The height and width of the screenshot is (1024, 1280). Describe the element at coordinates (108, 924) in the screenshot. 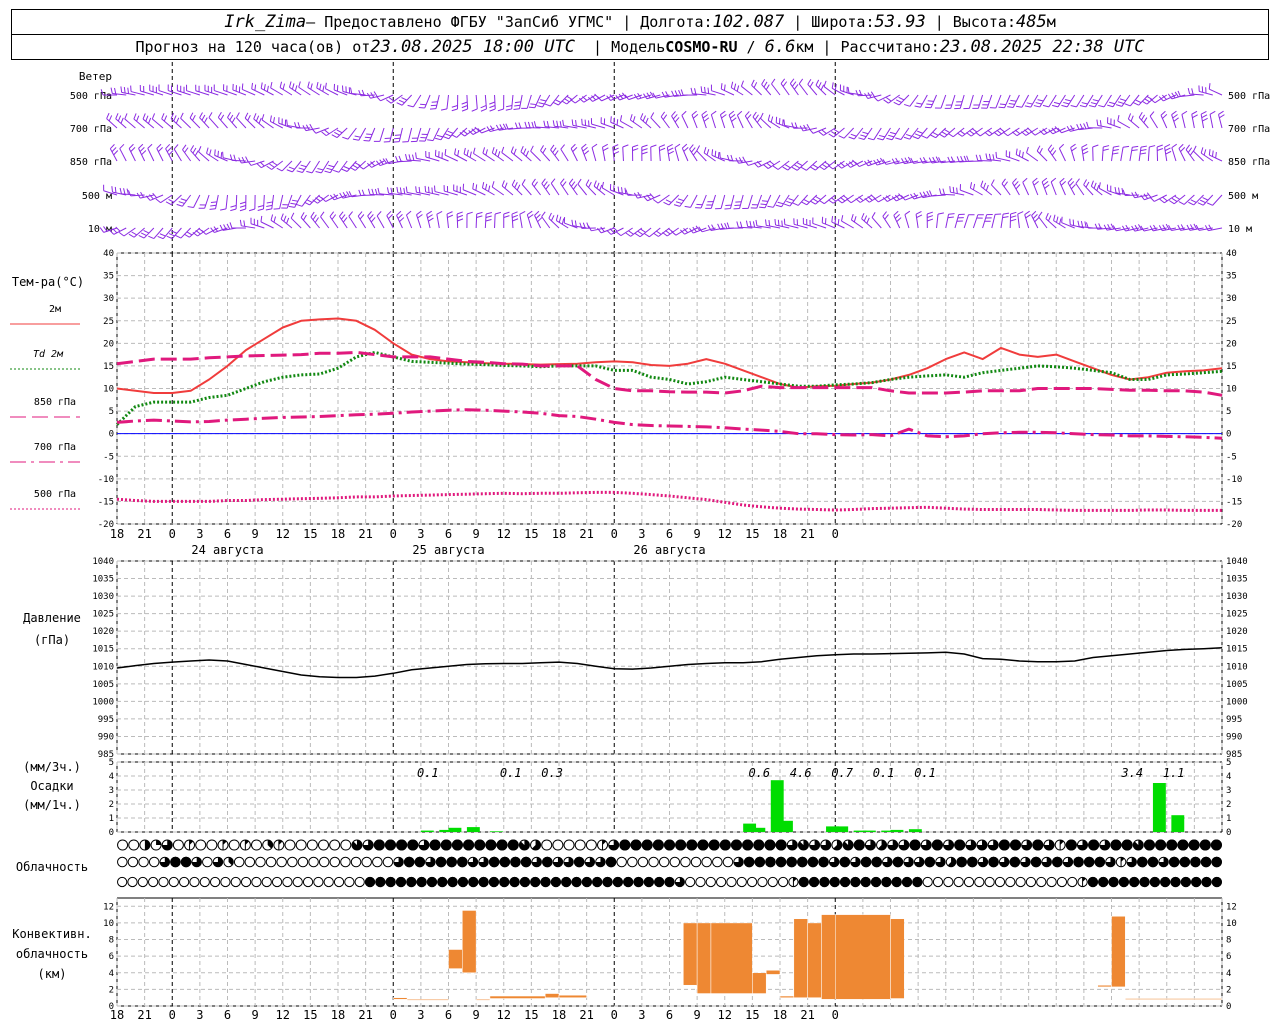

I see `conv-ytick-left: 10` at that location.